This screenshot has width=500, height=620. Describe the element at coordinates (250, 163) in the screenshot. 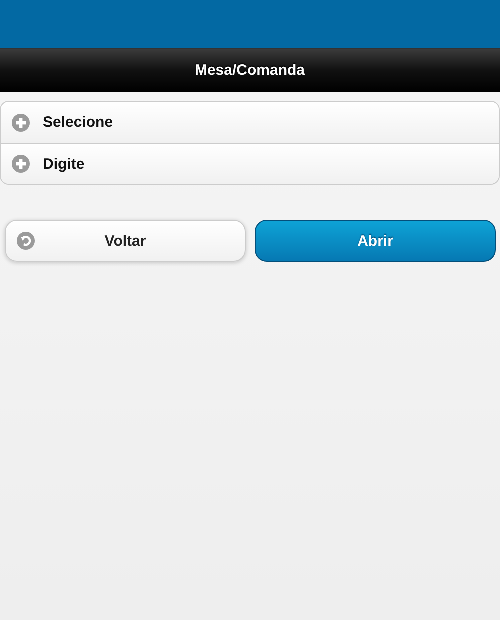

I see `collapsible-header: Digite` at that location.